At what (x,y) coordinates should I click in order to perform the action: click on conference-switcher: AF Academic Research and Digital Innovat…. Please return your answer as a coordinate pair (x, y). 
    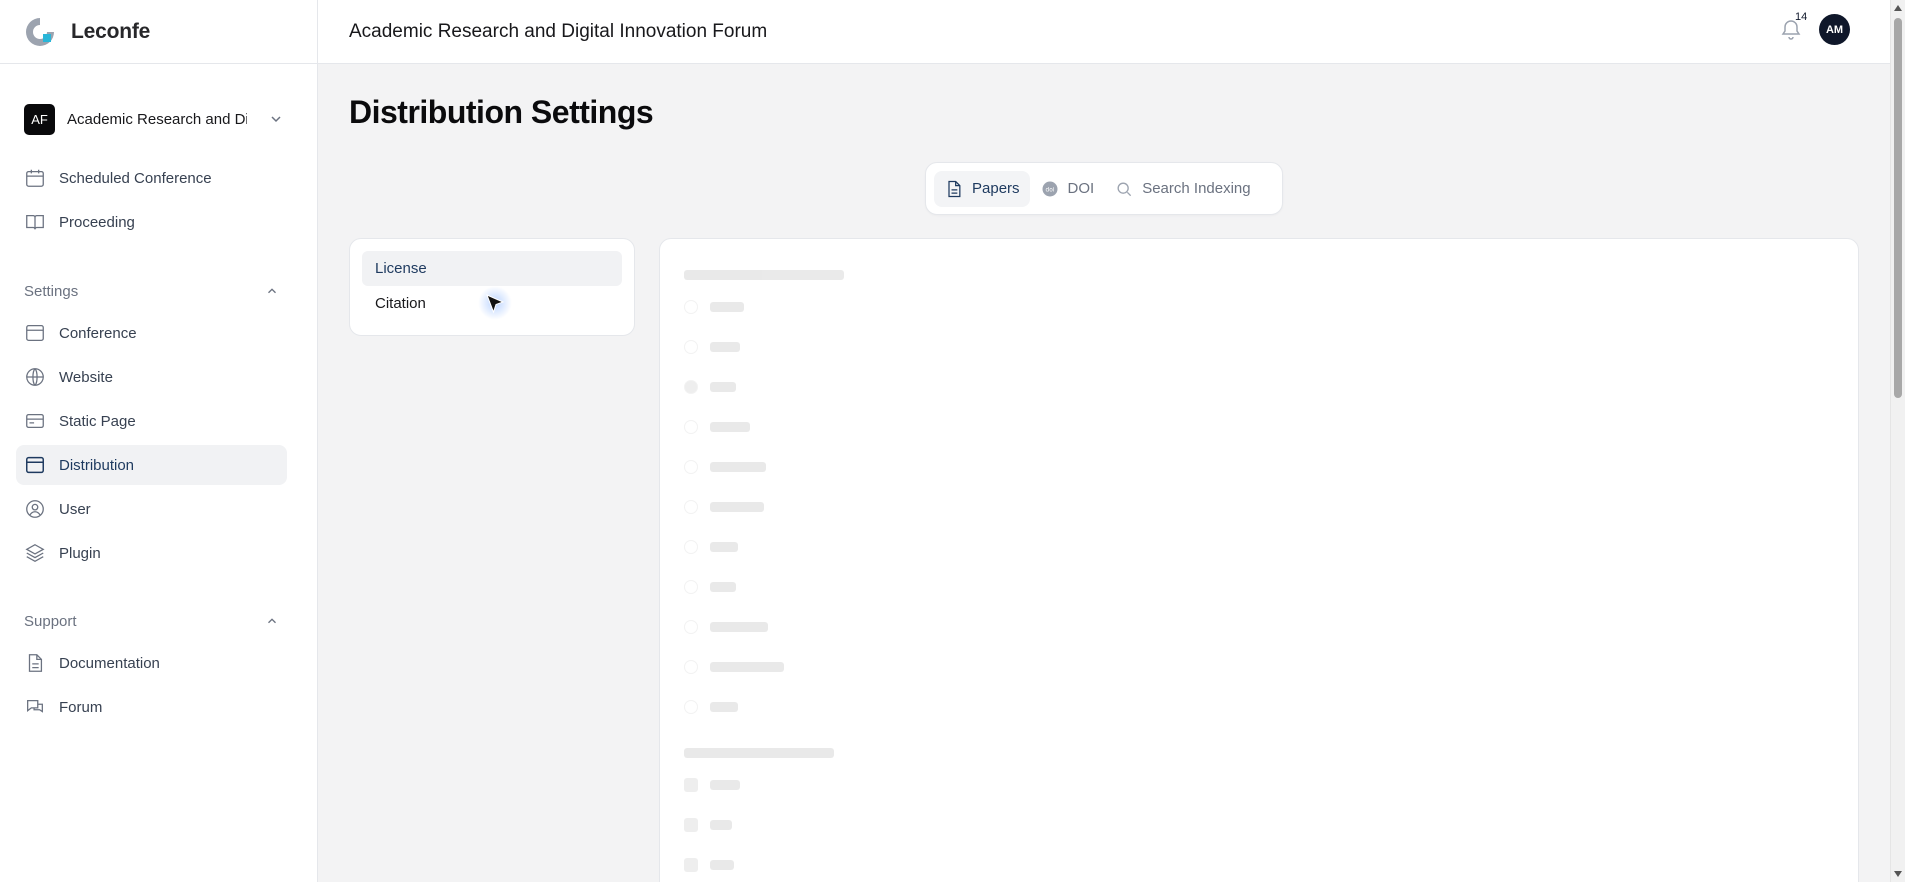
    Looking at the image, I should click on (154, 119).